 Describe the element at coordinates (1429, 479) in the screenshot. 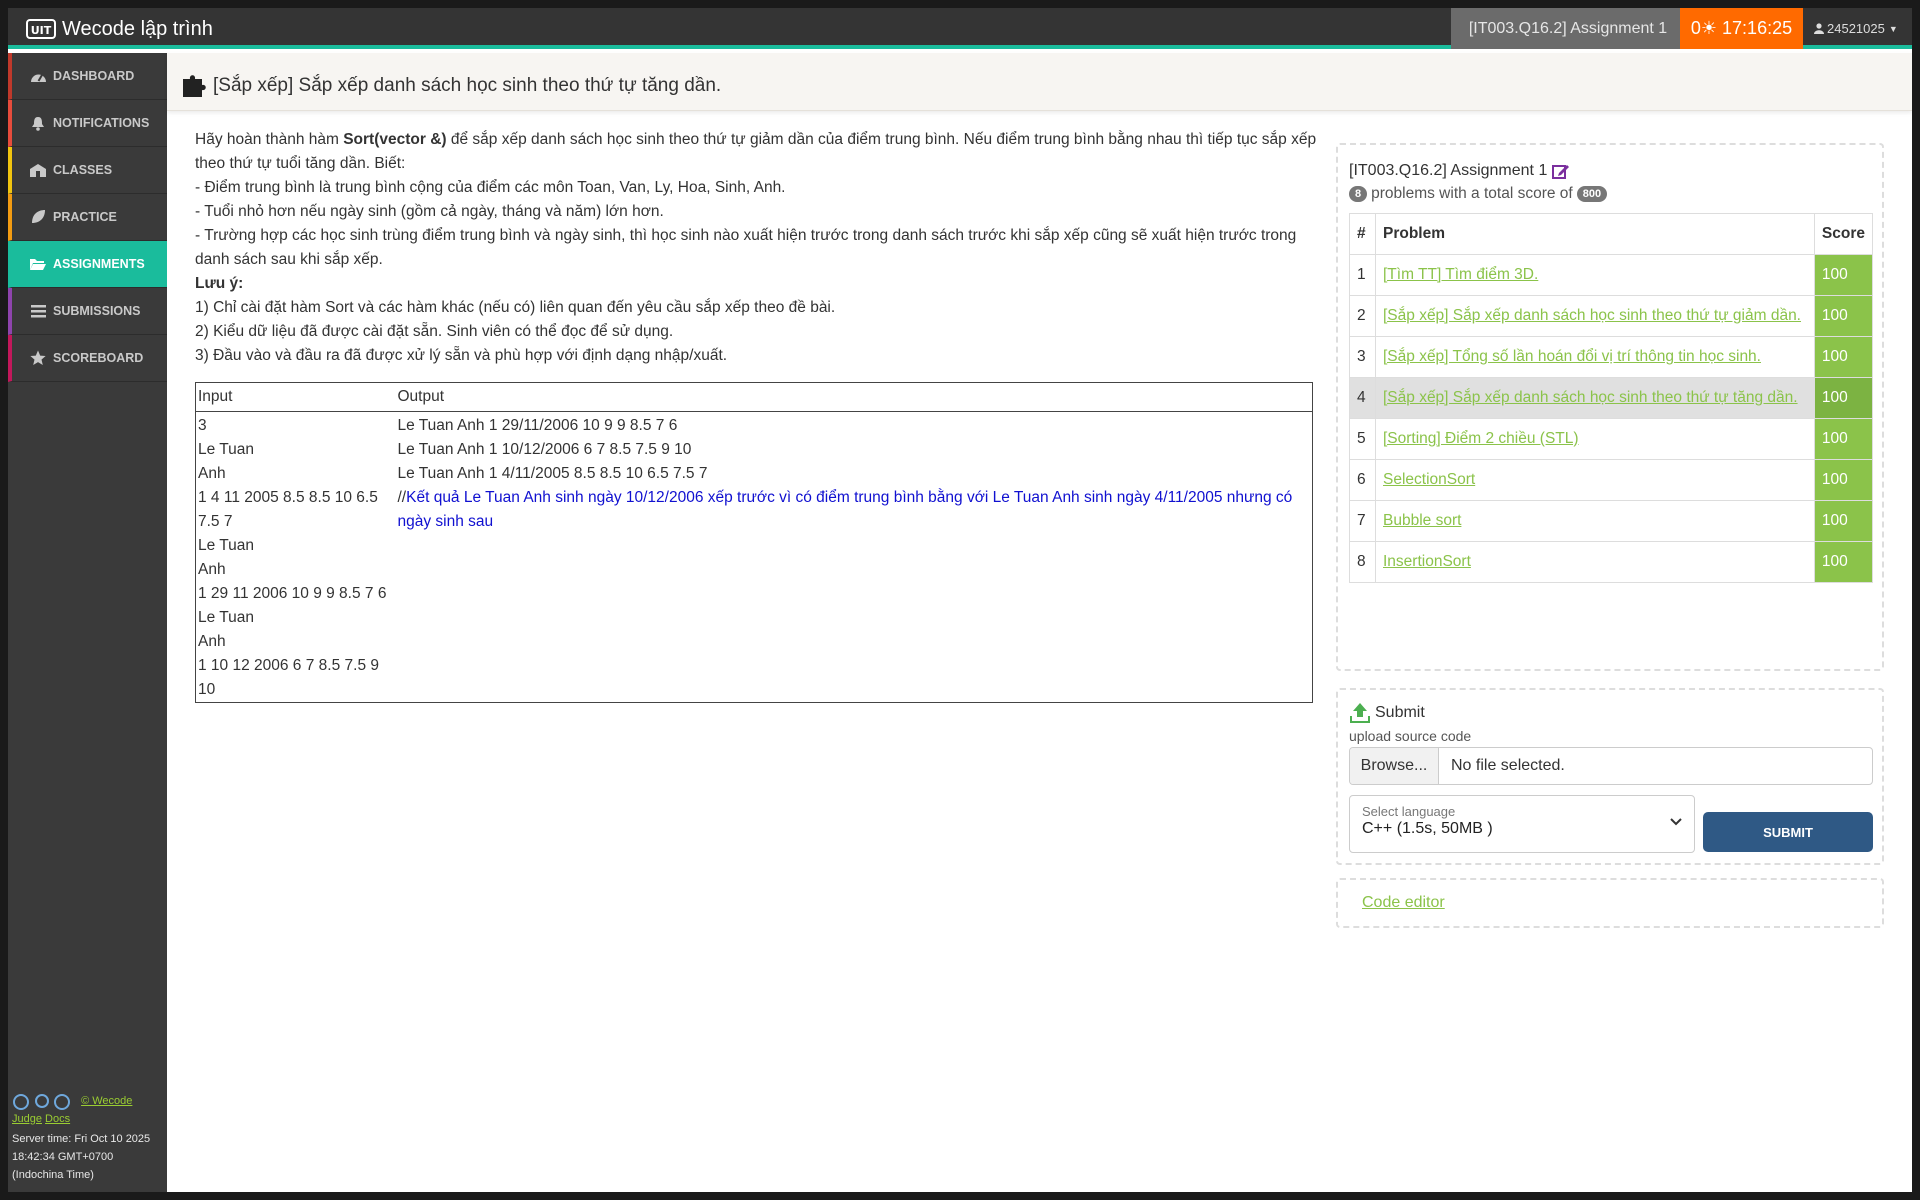

I see `problem-link: SelectionSort` at that location.